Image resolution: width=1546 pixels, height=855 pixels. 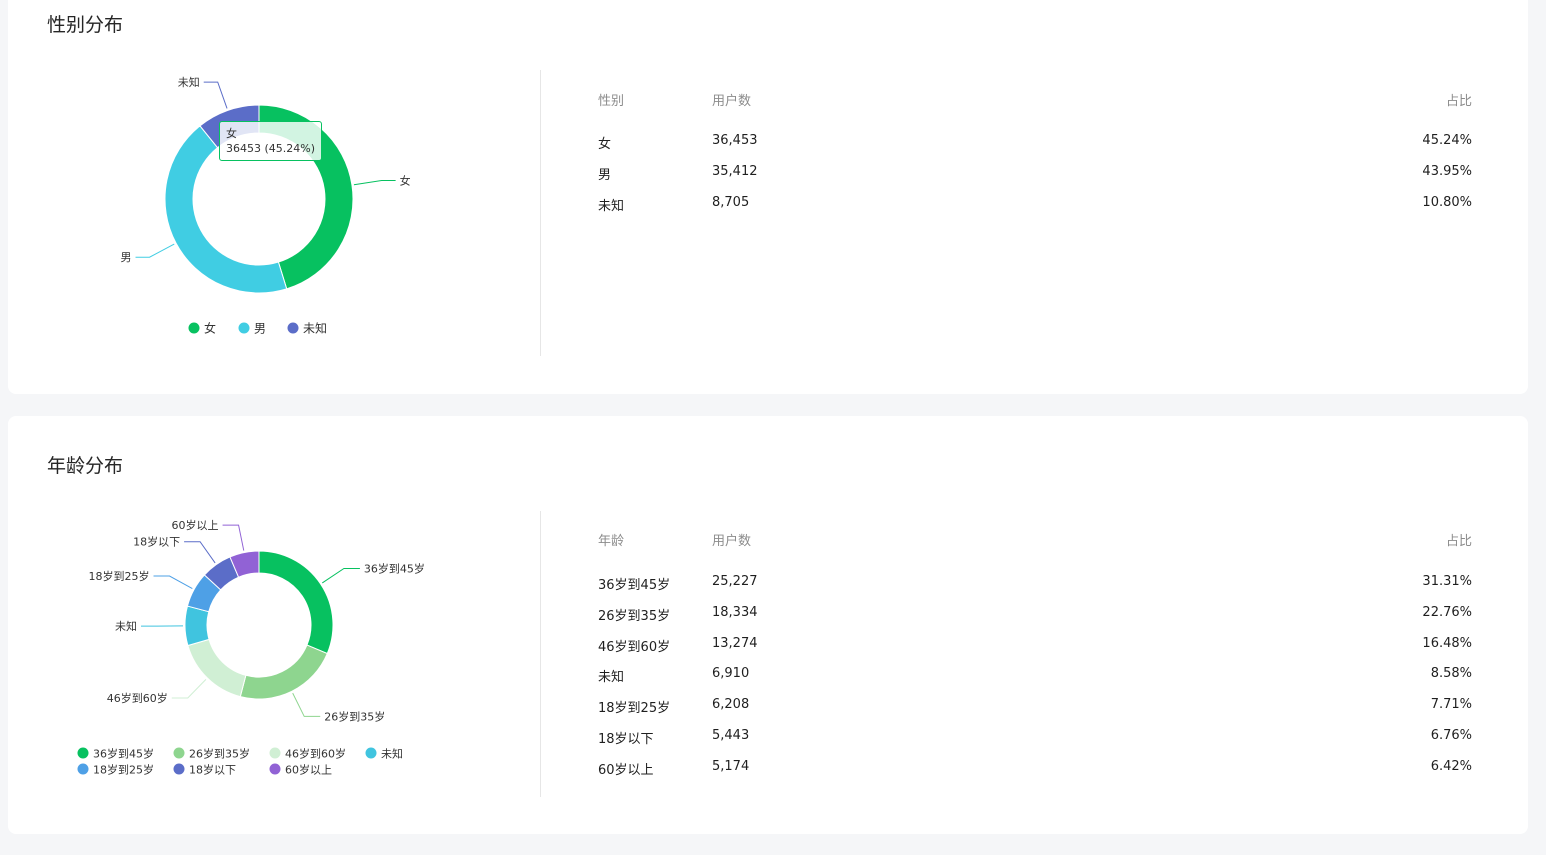 What do you see at coordinates (735, 171) in the screenshot?
I see `cell-count: 35,412` at bounding box center [735, 171].